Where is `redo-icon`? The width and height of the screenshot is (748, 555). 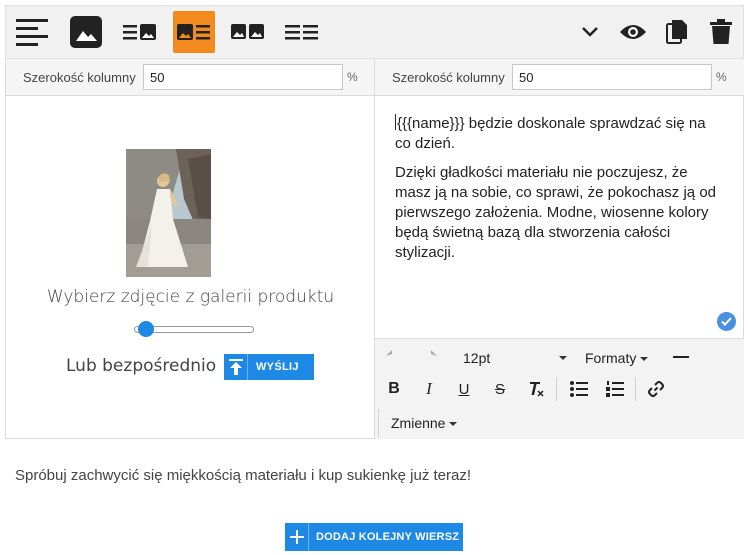 redo-icon is located at coordinates (429, 357).